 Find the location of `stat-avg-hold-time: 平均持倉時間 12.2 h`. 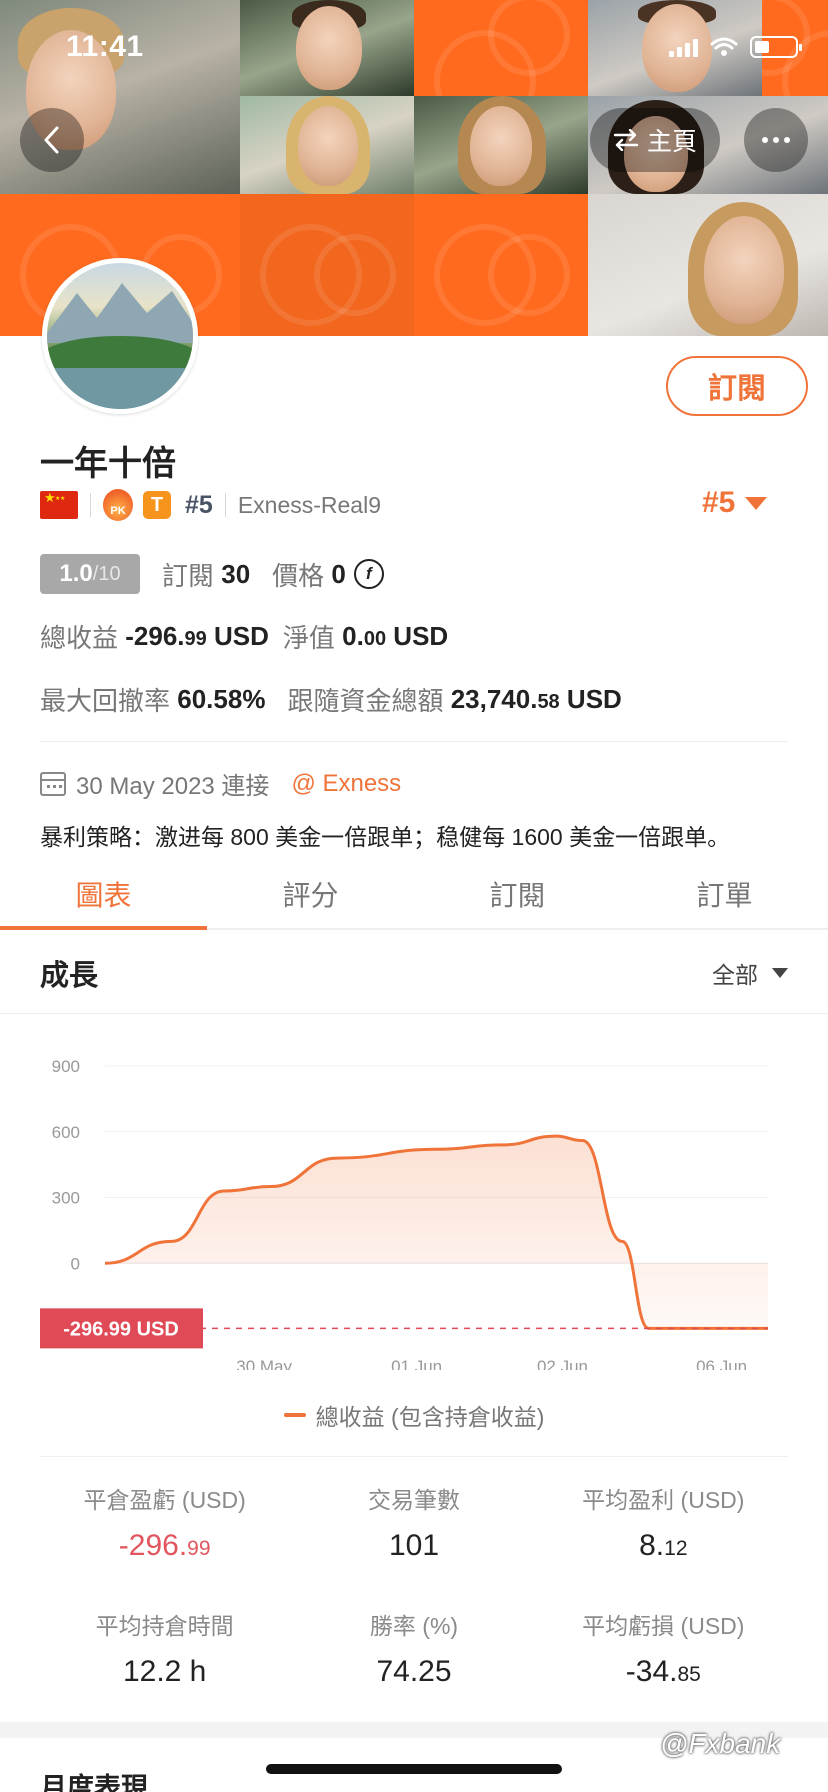

stat-avg-hold-time: 平均持倉時間 12.2 h is located at coordinates (164, 1670).